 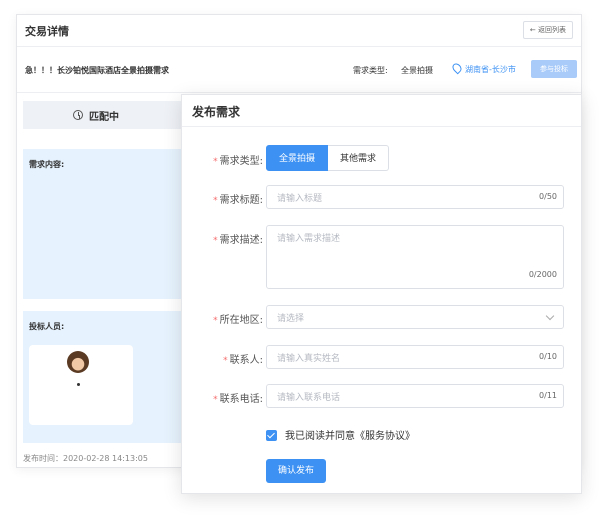 I want to click on type-option-other: 其他需求, so click(x=359, y=158).